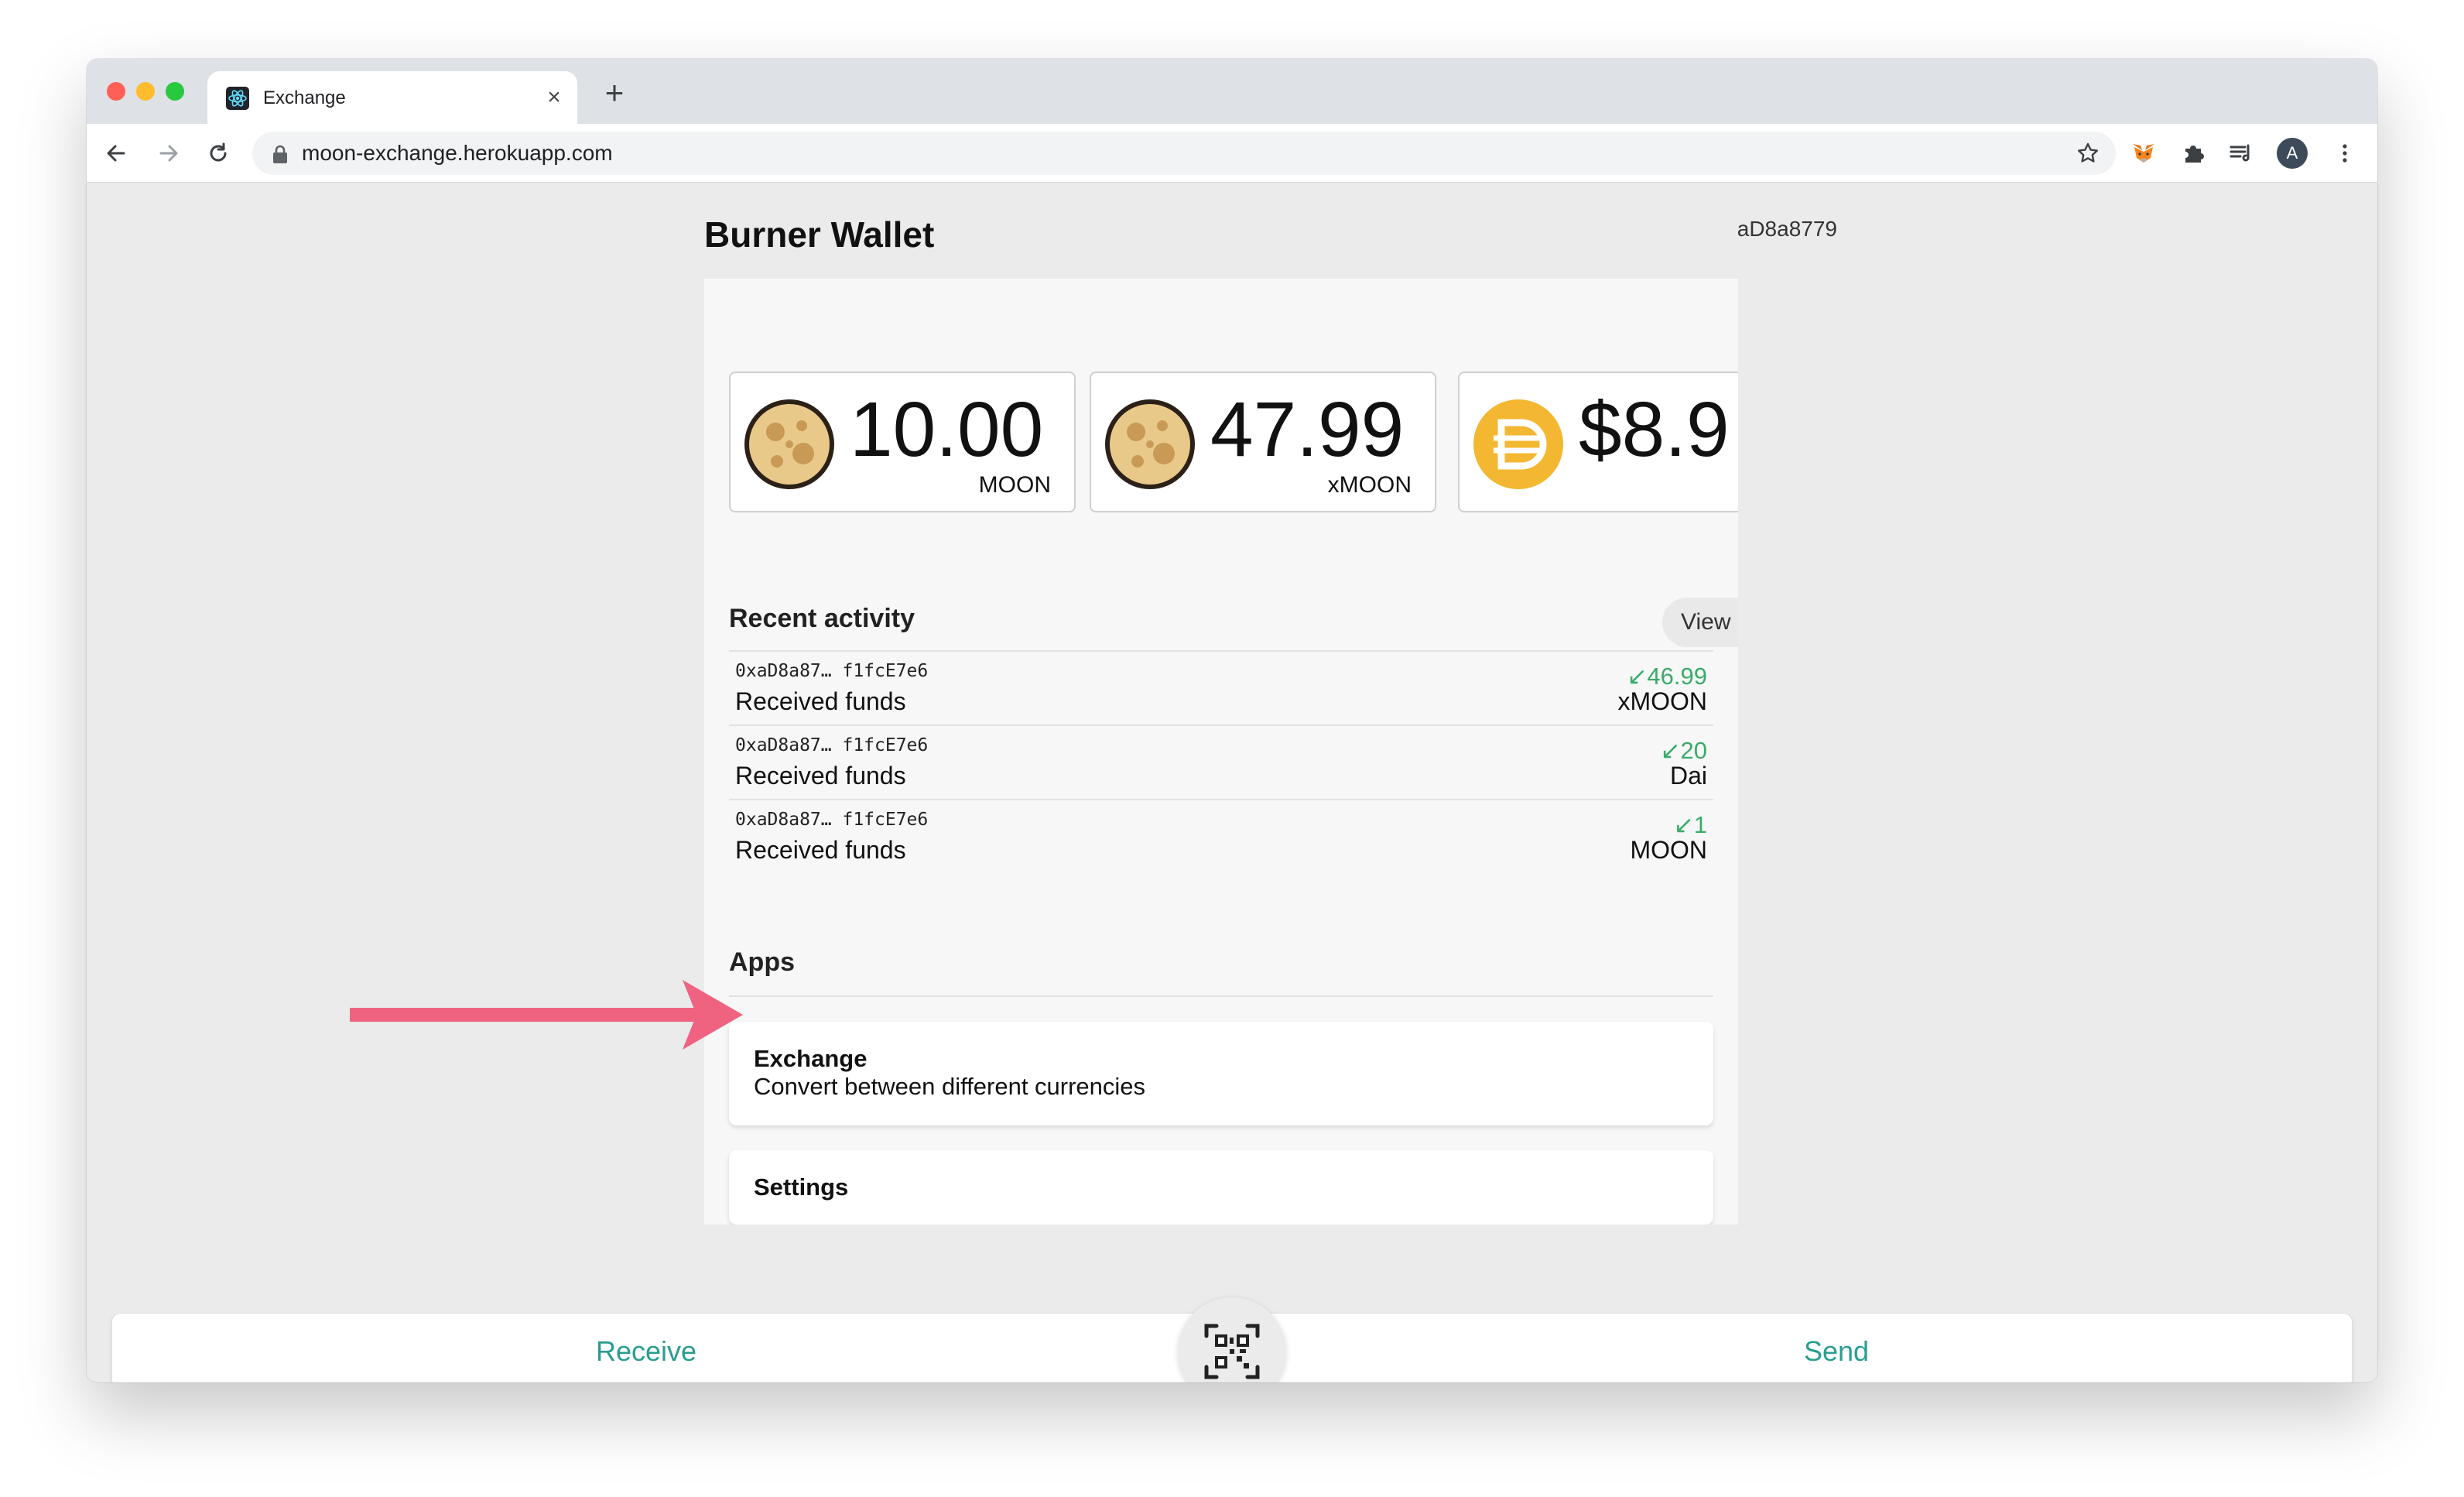  Describe the element at coordinates (280, 154) in the screenshot. I see `lock-icon` at that location.